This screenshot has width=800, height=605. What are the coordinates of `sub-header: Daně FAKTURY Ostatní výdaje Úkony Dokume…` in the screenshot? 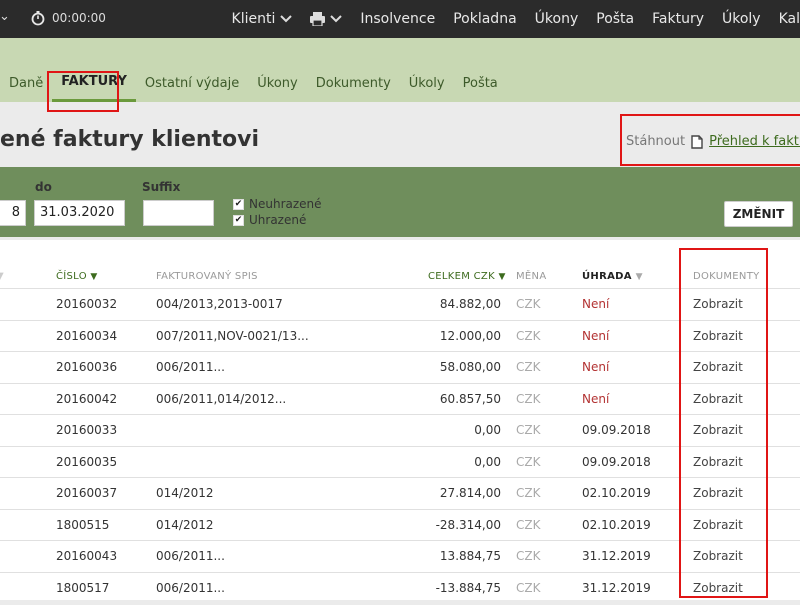 It's located at (400, 70).